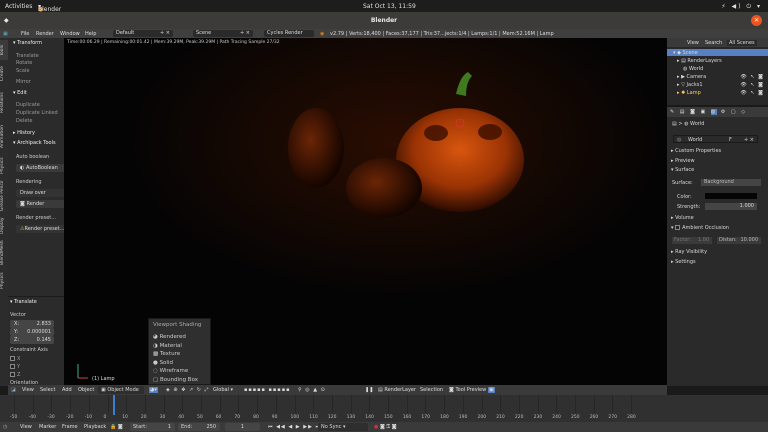 Image resolution: width=768 pixels, height=432 pixels. Describe the element at coordinates (32, 332) in the screenshot. I see `vector-y-field: Y: 0.000001` at that location.